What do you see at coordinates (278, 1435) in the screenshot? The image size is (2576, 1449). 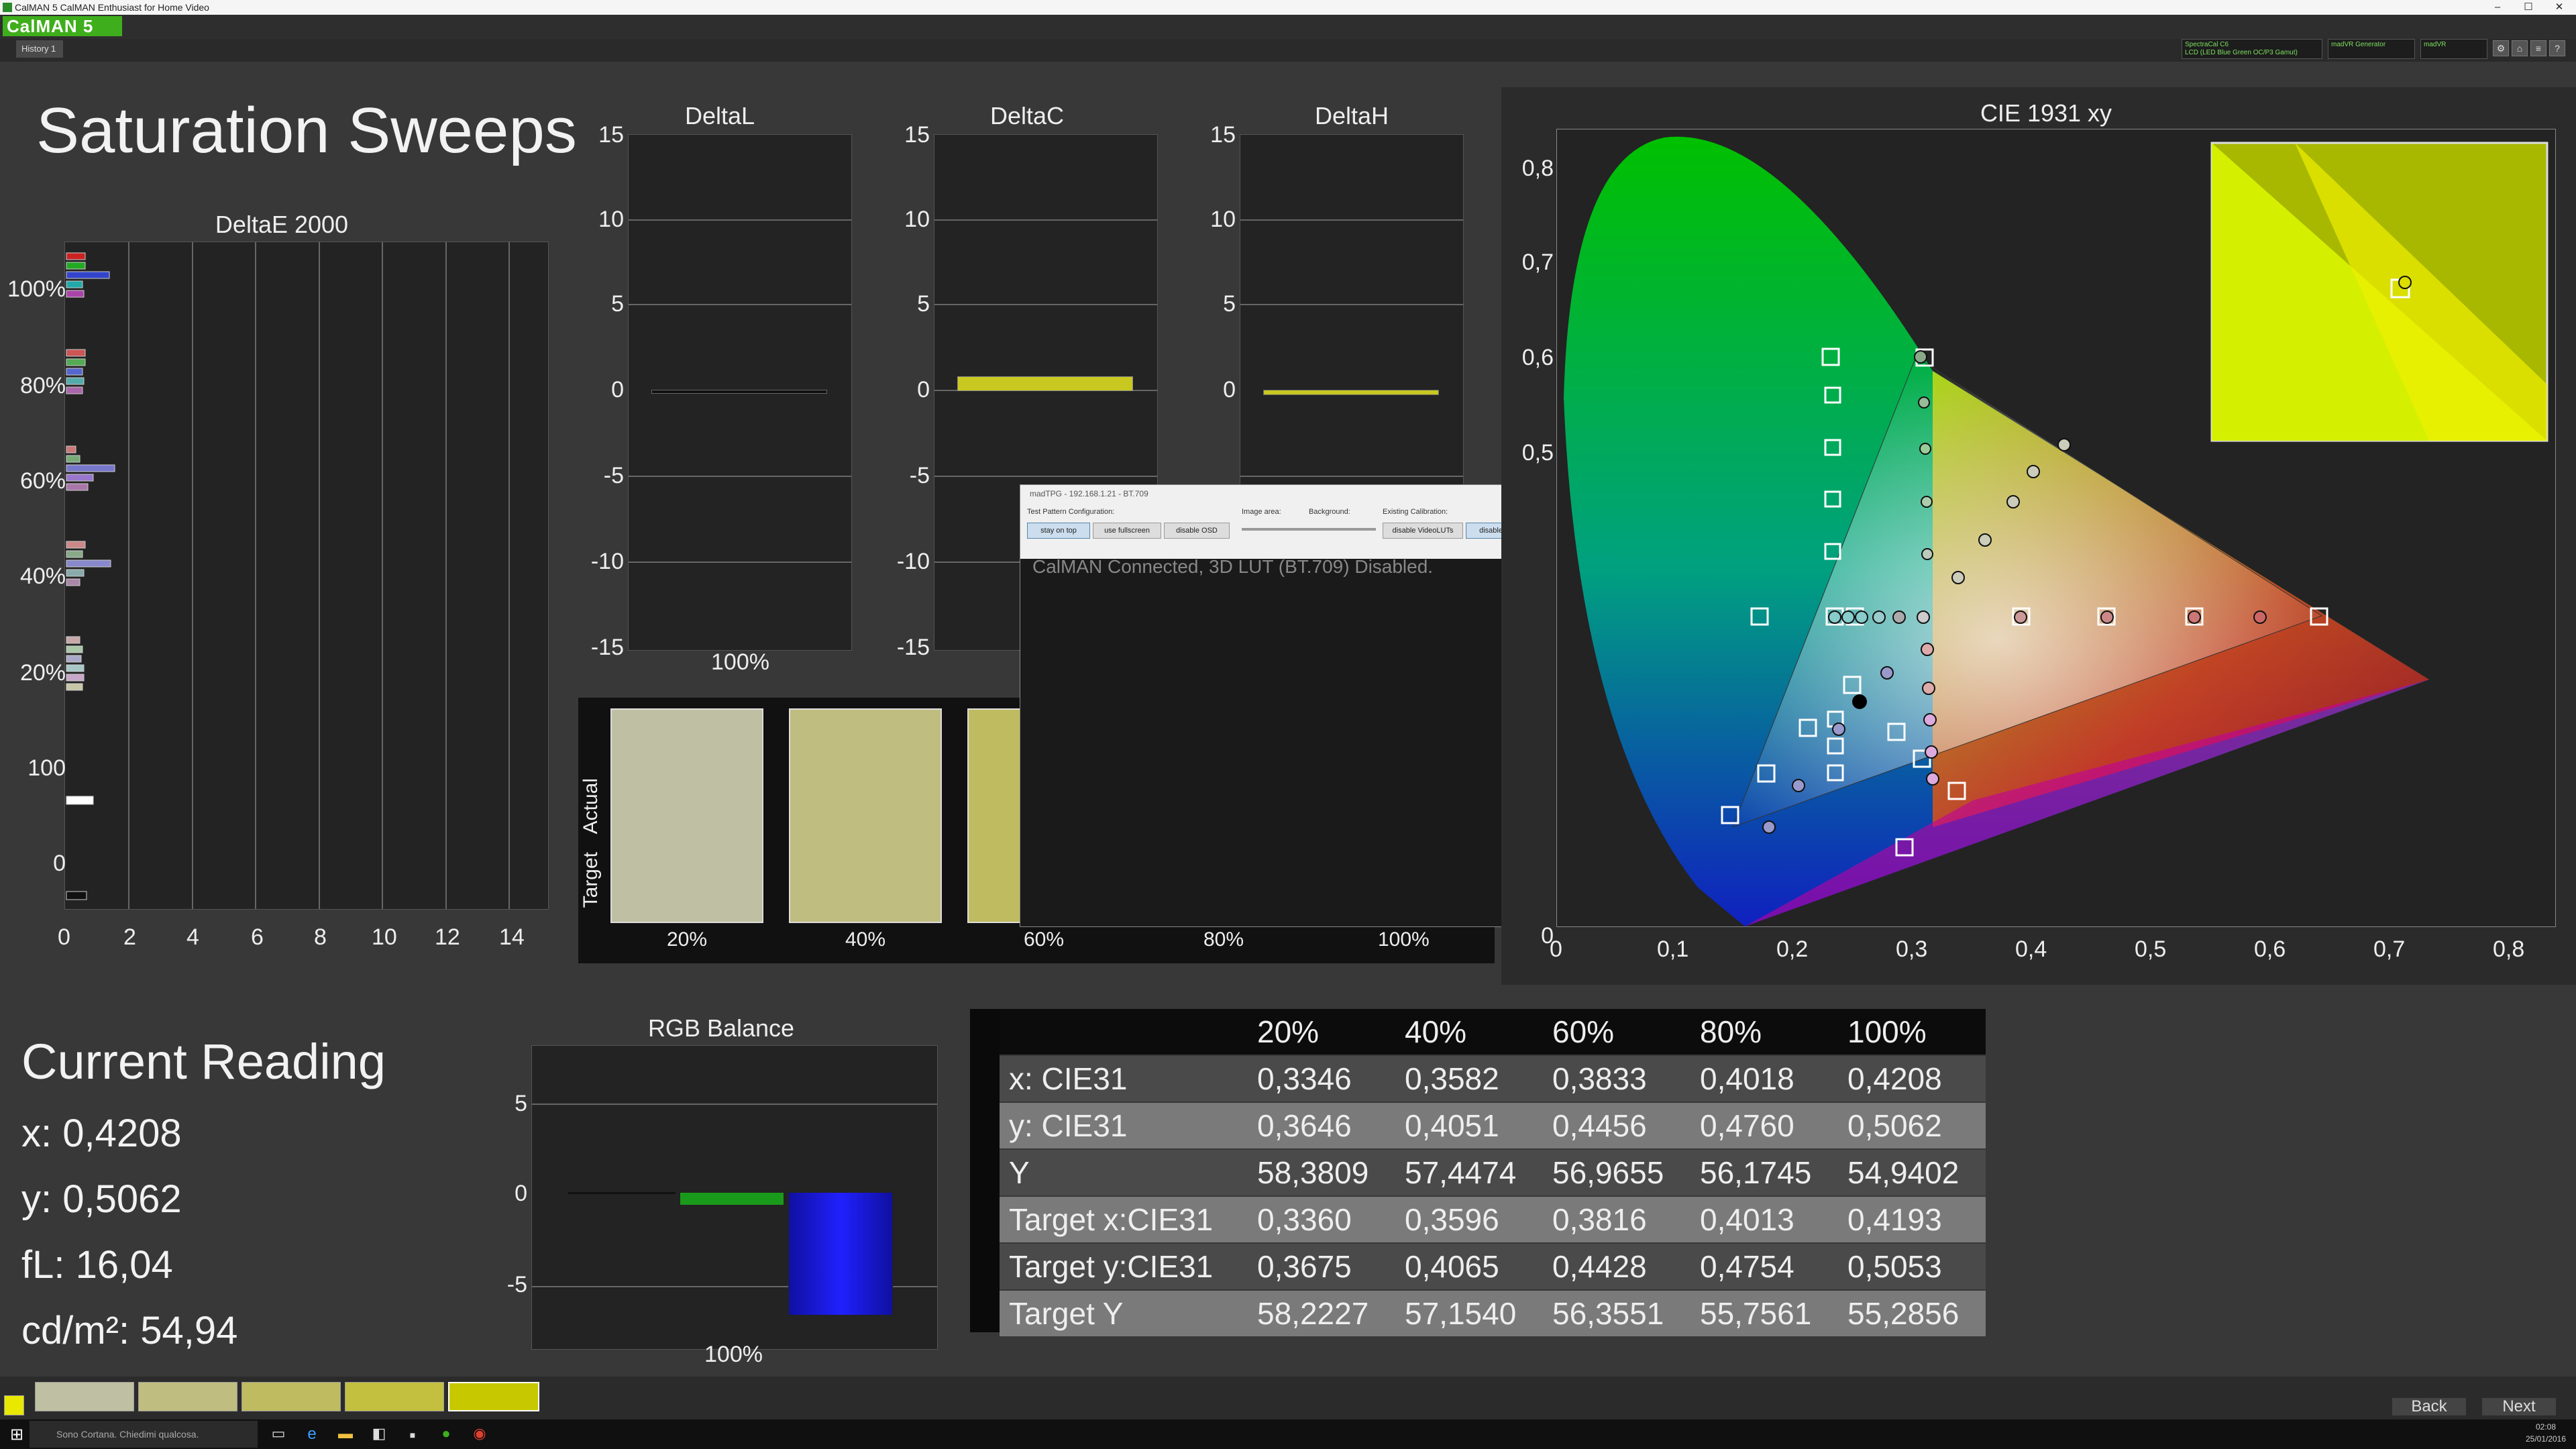 I see `task-view-icon: ▭` at bounding box center [278, 1435].